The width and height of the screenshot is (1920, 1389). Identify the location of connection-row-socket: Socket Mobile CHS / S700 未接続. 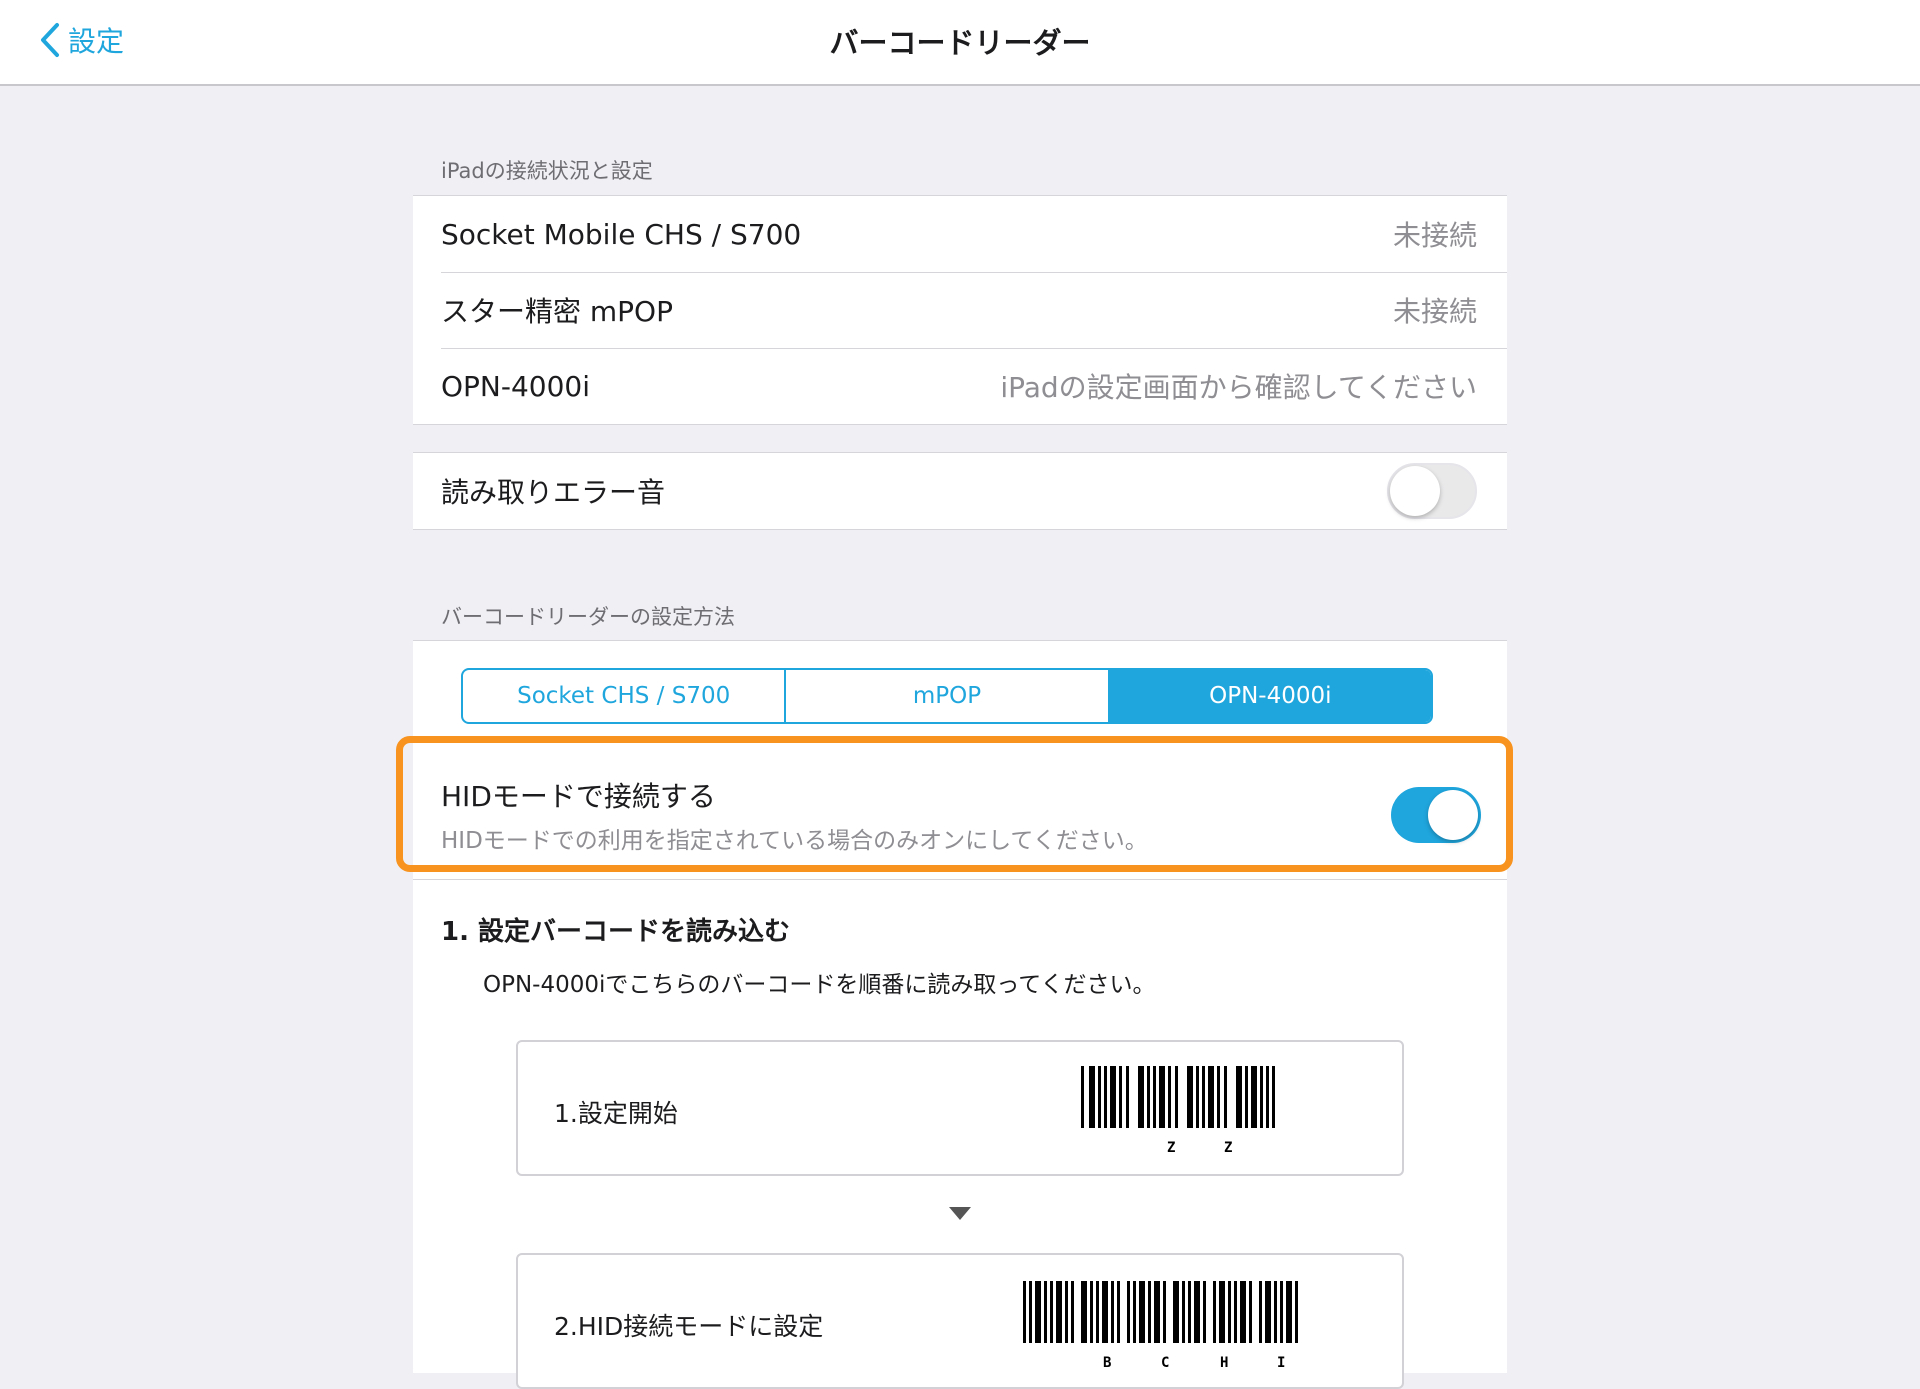
(960, 234).